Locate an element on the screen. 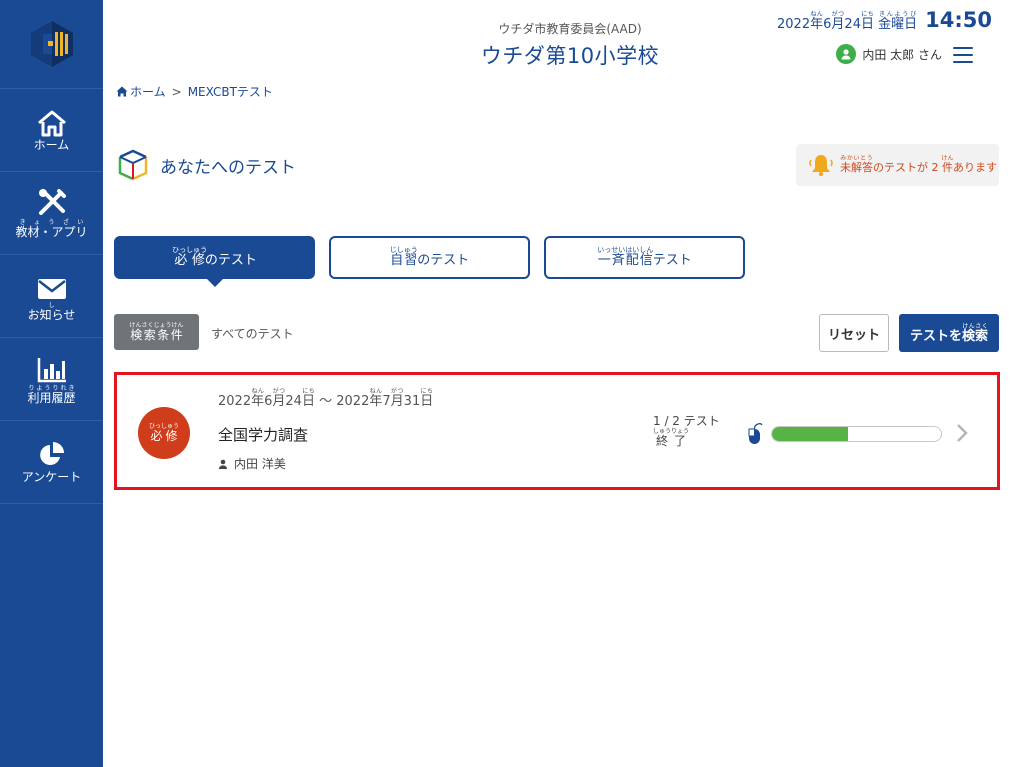 The height and width of the screenshot is (767, 1024). search-tests-button: テストを 検索けんさく is located at coordinates (949, 333).